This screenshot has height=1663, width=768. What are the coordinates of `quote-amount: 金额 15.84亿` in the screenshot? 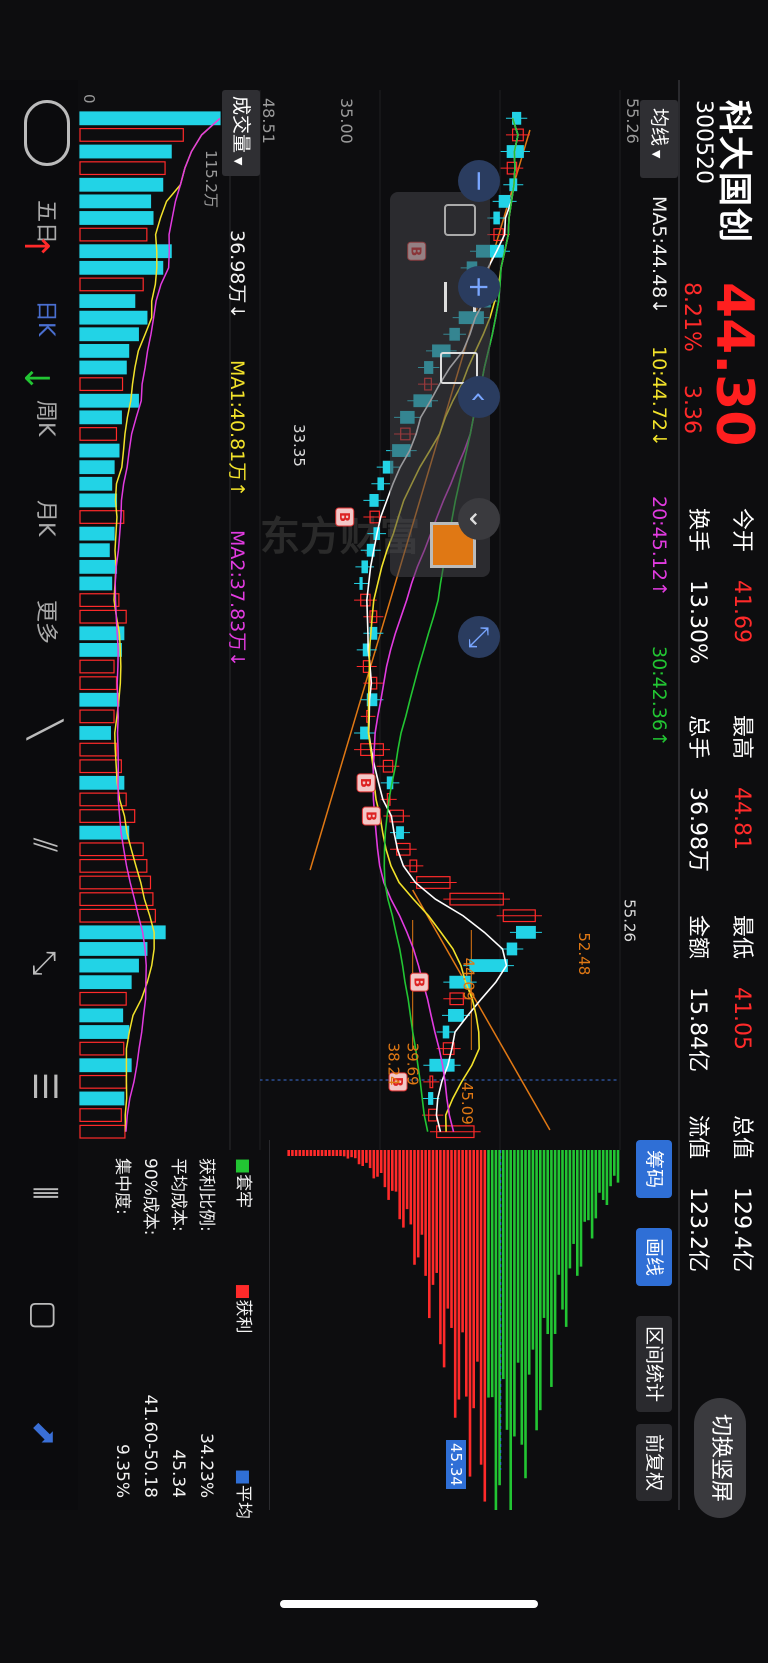 It's located at (700, 993).